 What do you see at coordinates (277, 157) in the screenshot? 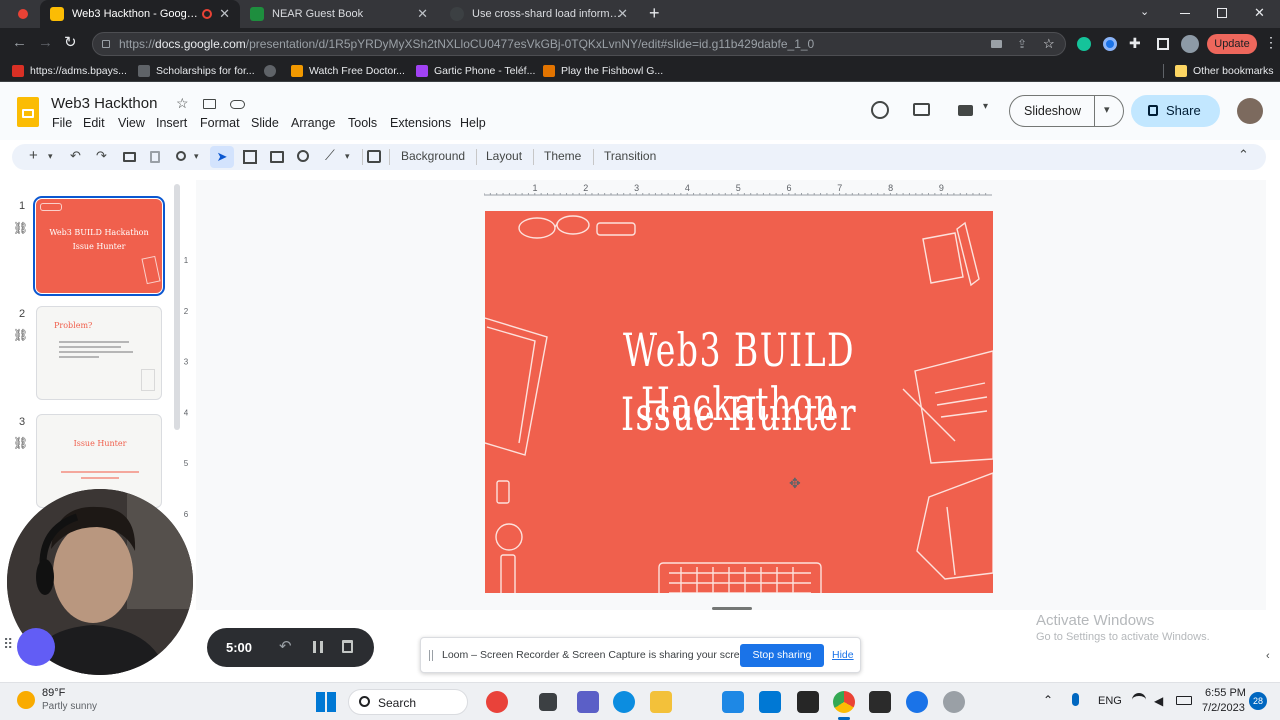
I see `insert-image-icon` at bounding box center [277, 157].